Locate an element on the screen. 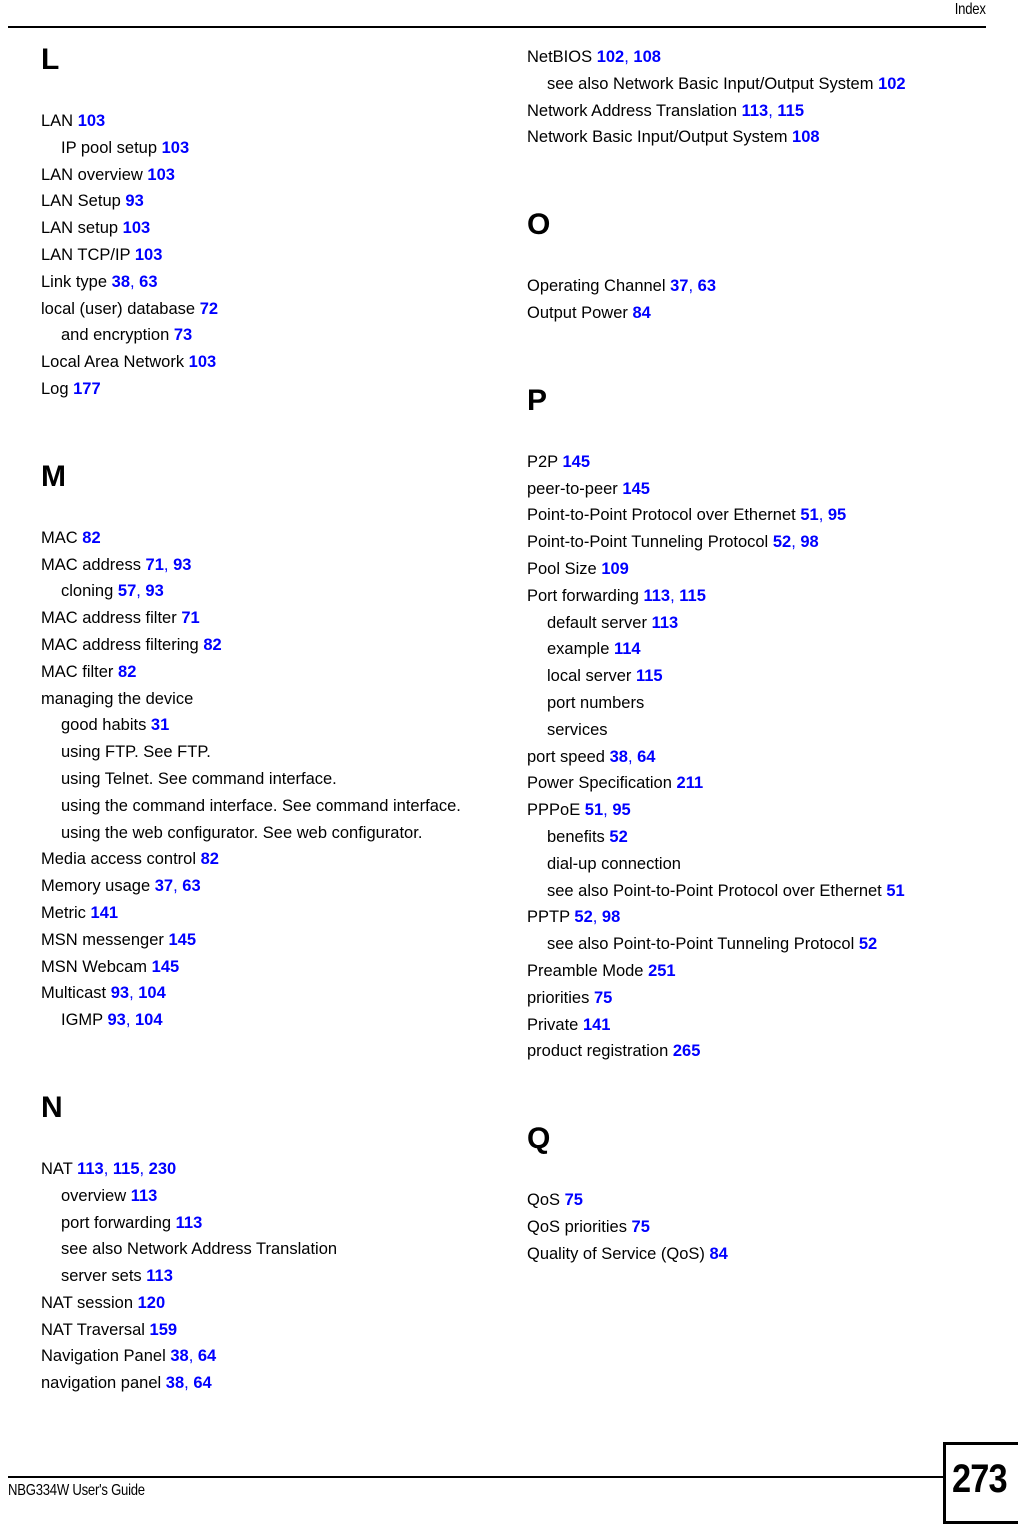 This screenshot has width=1018, height=1524. page-reference: 177 is located at coordinates (87, 389).